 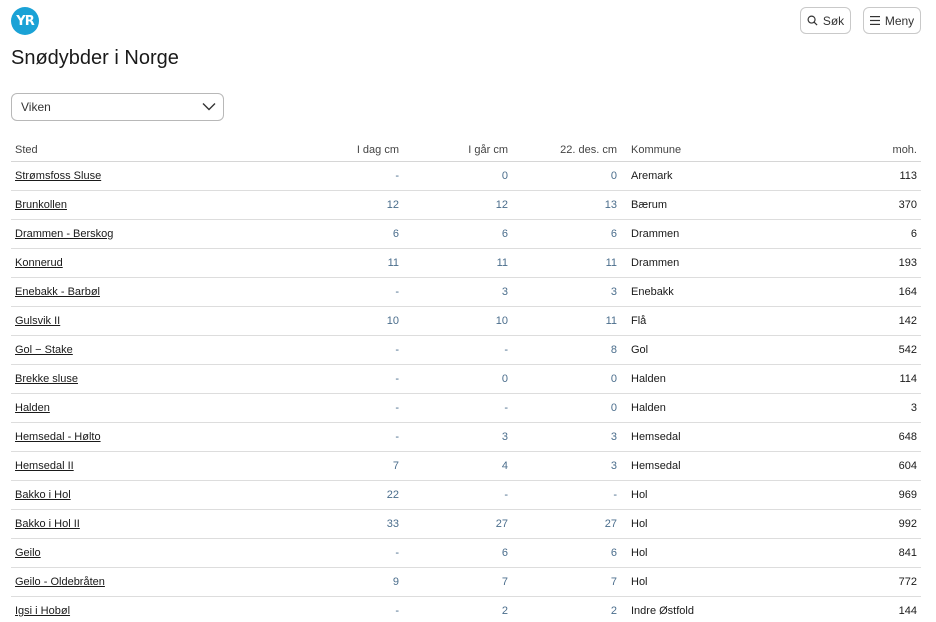 I want to click on cell-moh: 992, so click(x=887, y=524).